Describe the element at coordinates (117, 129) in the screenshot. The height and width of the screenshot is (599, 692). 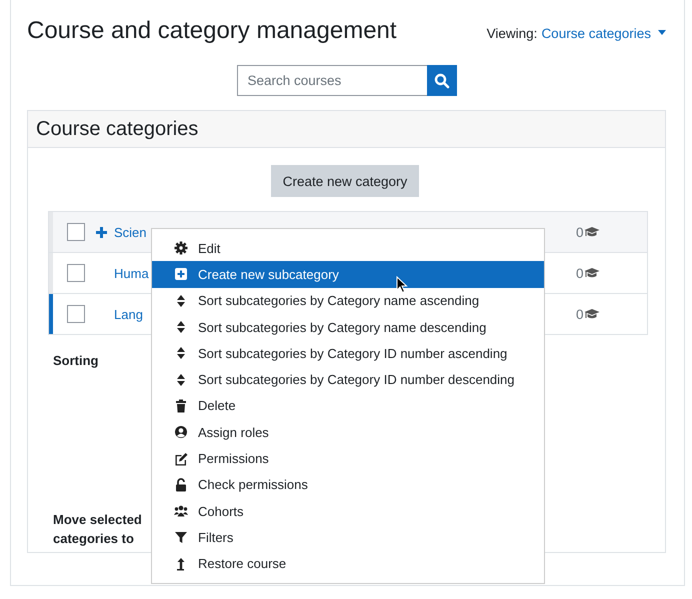
I see `card-title: Course categories` at that location.